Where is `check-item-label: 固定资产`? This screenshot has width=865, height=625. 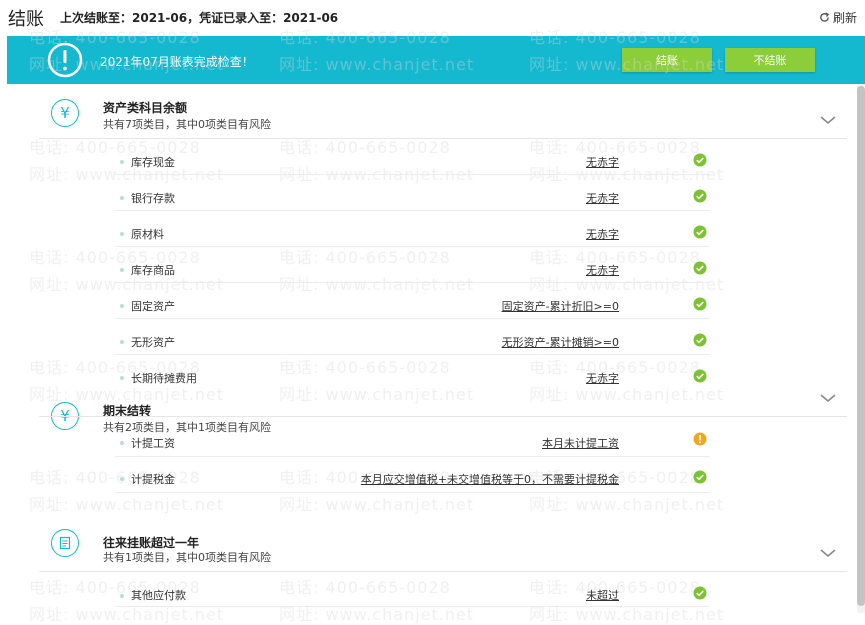
check-item-label: 固定资产 is located at coordinates (153, 306).